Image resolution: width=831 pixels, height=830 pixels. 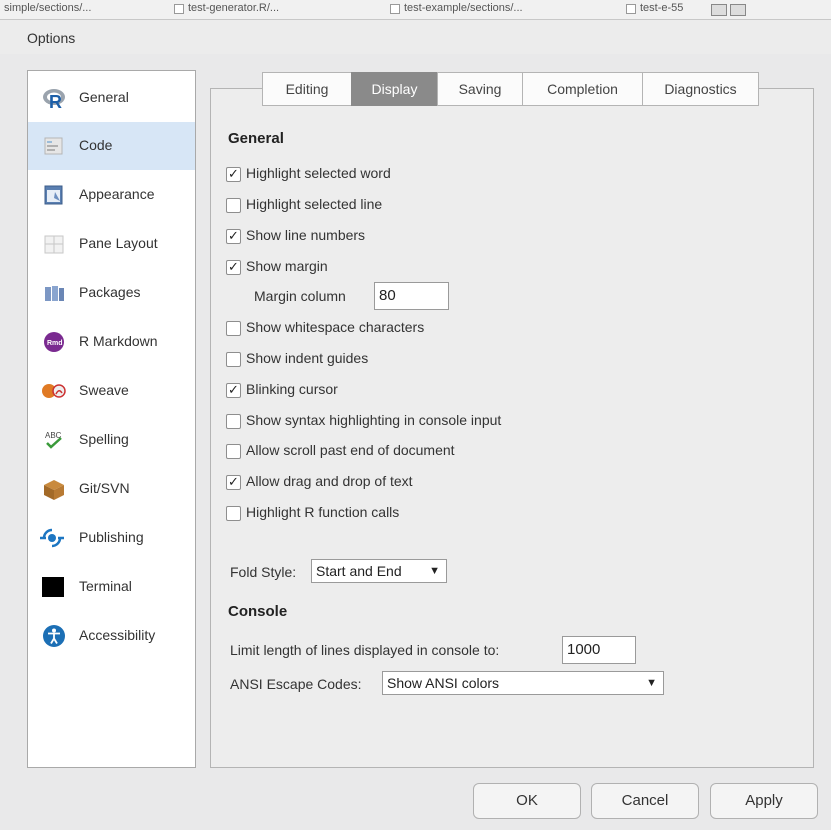 I want to click on sidebar-item-code: Code, so click(x=111, y=146).